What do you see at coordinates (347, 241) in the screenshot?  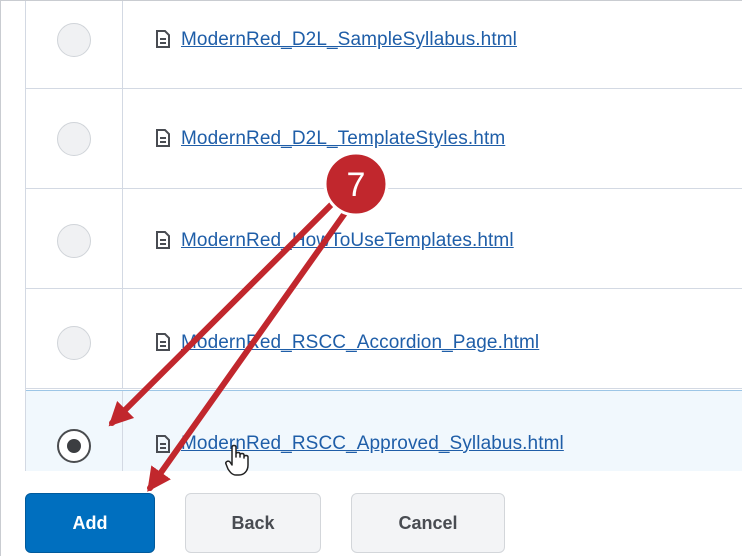 I see `file-link: ModernRed_HowToUseTemplates.html` at bounding box center [347, 241].